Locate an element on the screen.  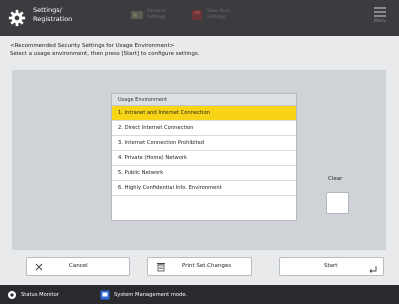
system-mode-indicator: System Management mode. is located at coordinates (143, 294).